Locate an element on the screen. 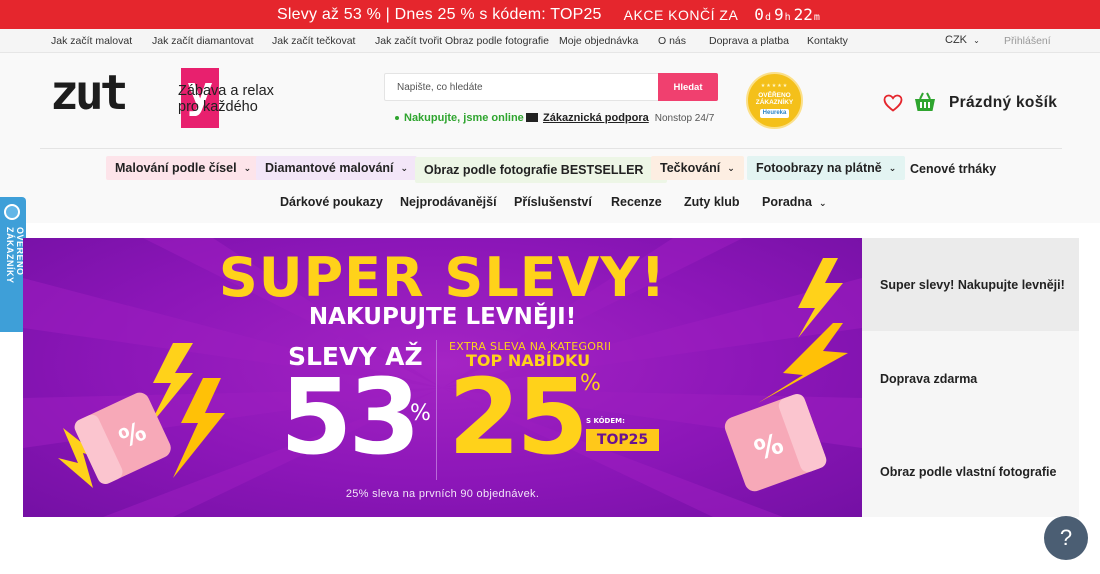 The image size is (1100, 574). slide-item-label: Doprava zdarma is located at coordinates (929, 378).